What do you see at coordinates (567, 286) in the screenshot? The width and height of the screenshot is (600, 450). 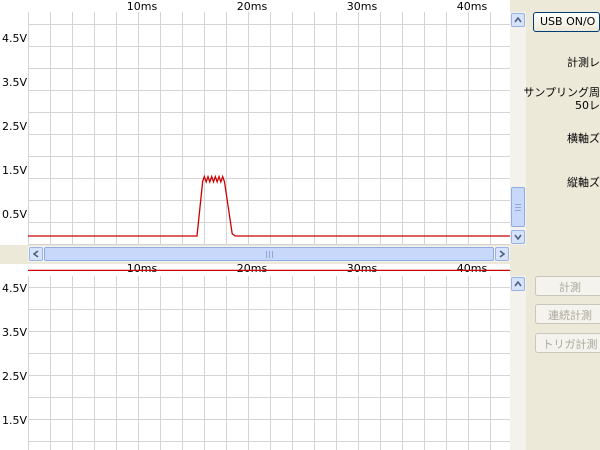 I see `measure-button: 計測` at bounding box center [567, 286].